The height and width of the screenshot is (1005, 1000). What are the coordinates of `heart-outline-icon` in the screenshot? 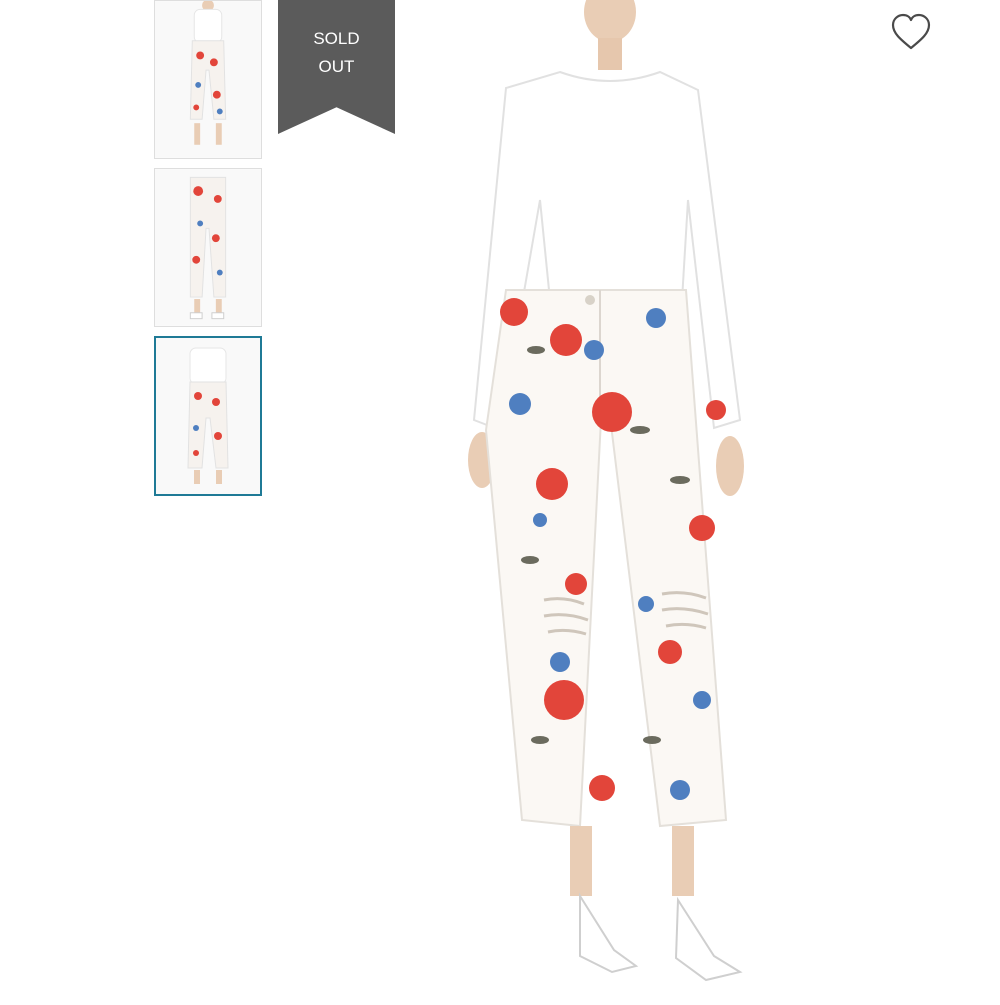 It's located at (911, 31).